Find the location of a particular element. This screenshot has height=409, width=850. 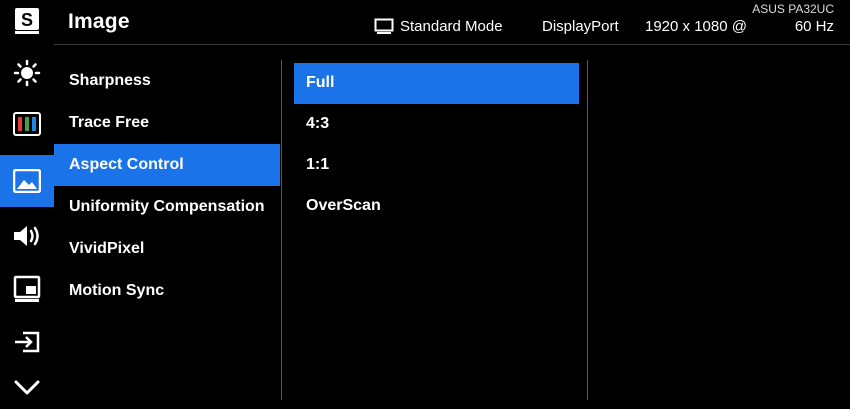

chevron-down-icon is located at coordinates (27, 387).